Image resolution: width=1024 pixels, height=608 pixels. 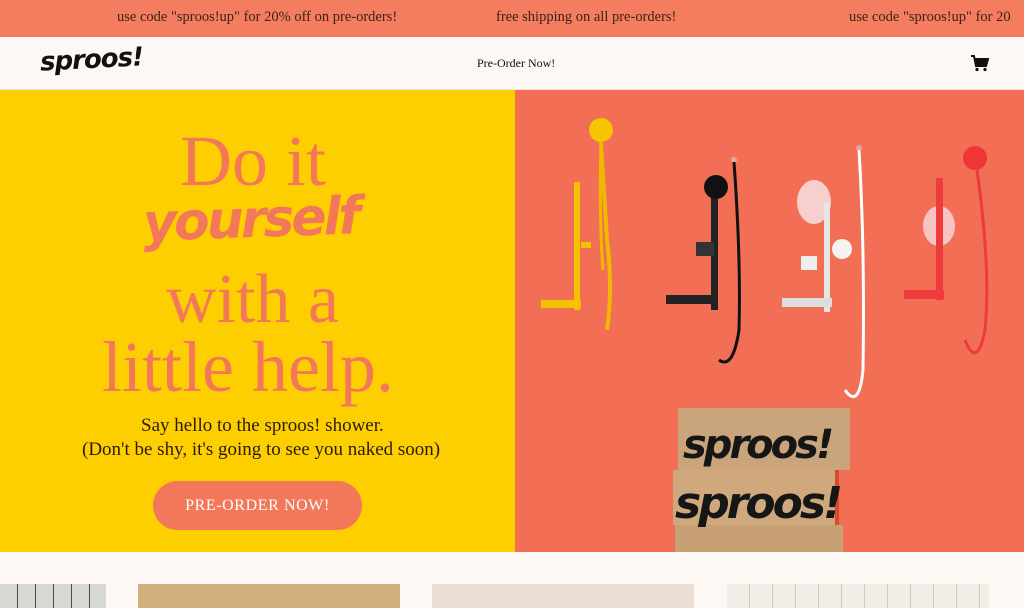 What do you see at coordinates (250, 220) in the screenshot?
I see `hero-heading-highlight: yourself` at bounding box center [250, 220].